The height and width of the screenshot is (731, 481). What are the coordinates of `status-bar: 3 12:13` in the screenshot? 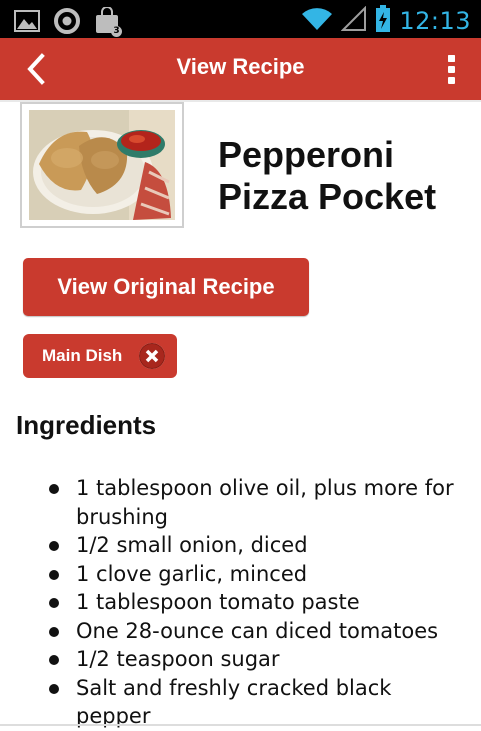 It's located at (240, 19).